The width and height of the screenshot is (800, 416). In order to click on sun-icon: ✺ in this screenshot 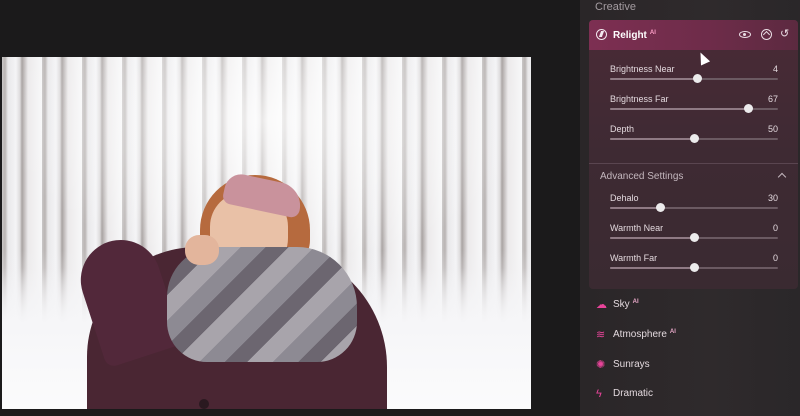, I will do `click(601, 365)`.